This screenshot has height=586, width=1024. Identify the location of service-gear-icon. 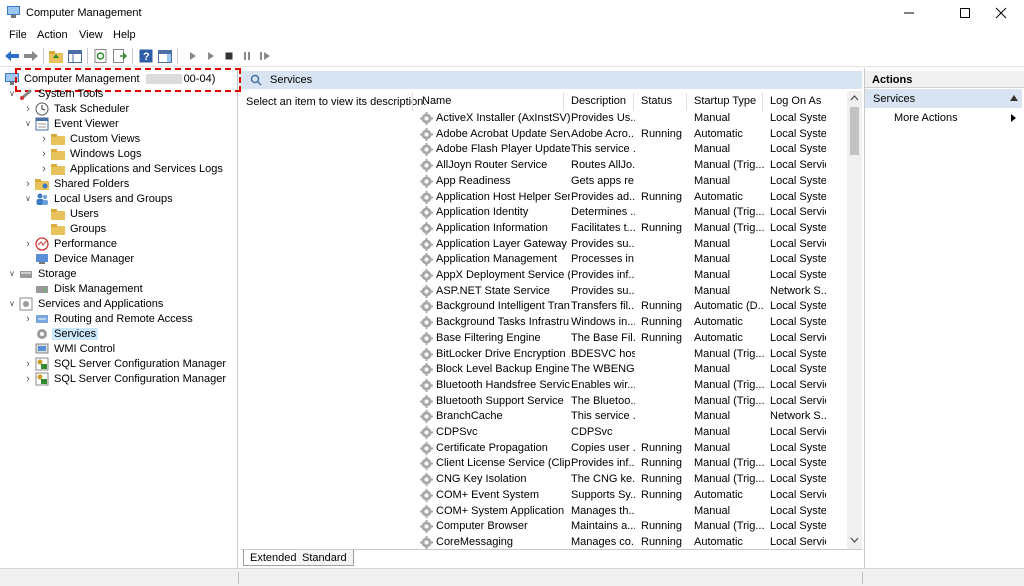
(426, 354).